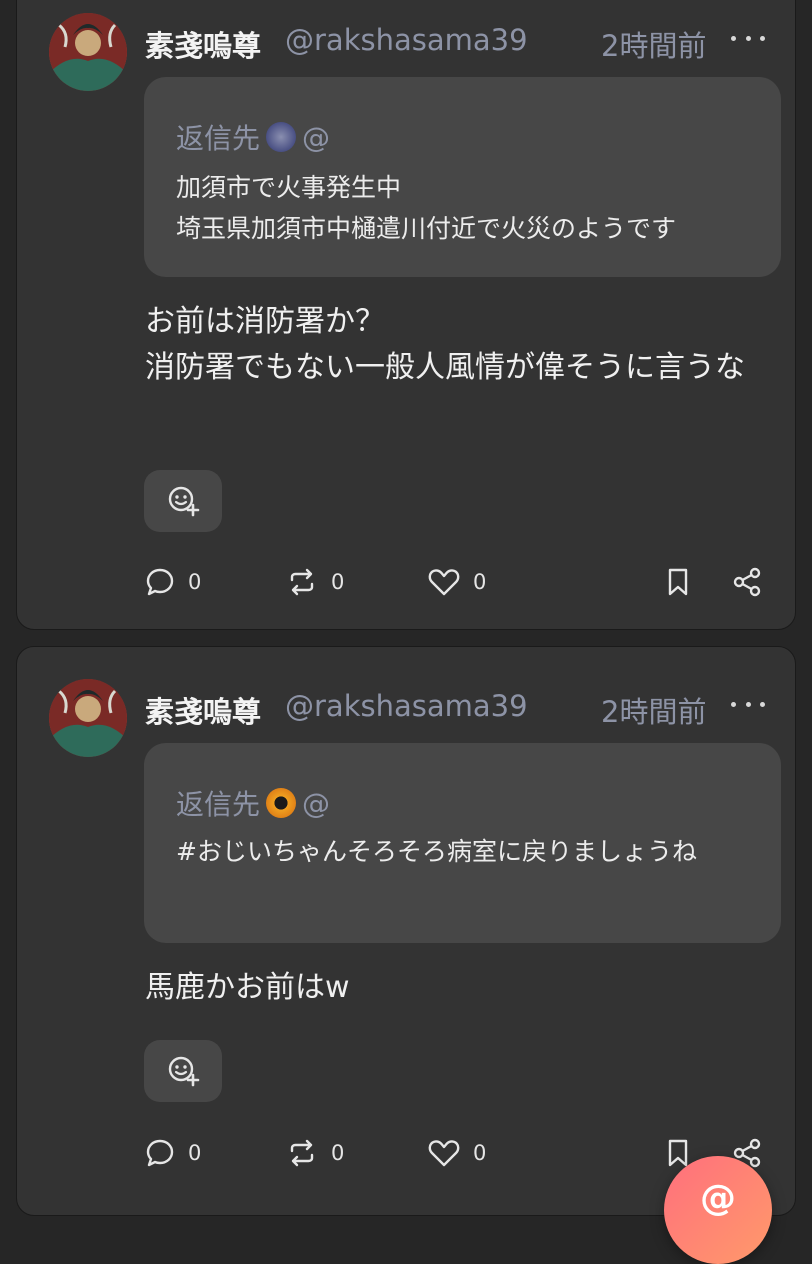 The width and height of the screenshot is (812, 1264). What do you see at coordinates (445, 344) in the screenshot?
I see `post-body: お前は消防署か？ 消防署でもない一般人風情が偉そうに言うな` at bounding box center [445, 344].